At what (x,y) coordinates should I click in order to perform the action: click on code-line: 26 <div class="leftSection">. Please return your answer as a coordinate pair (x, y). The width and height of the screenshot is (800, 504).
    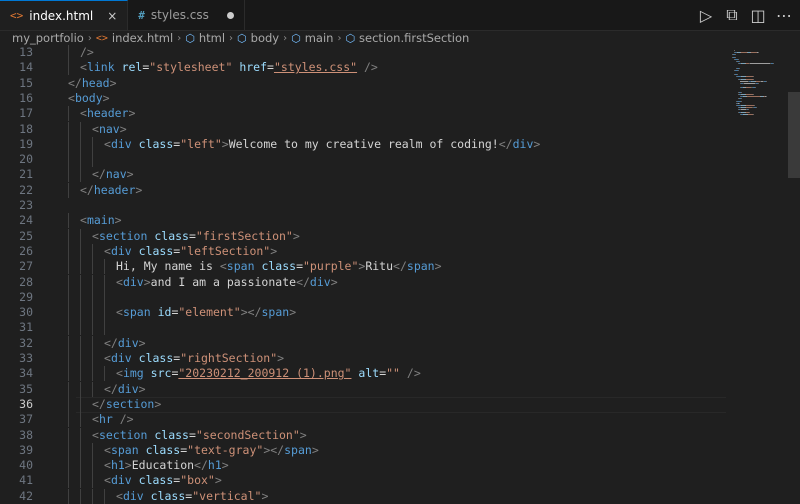
    Looking at the image, I should click on (364, 251).